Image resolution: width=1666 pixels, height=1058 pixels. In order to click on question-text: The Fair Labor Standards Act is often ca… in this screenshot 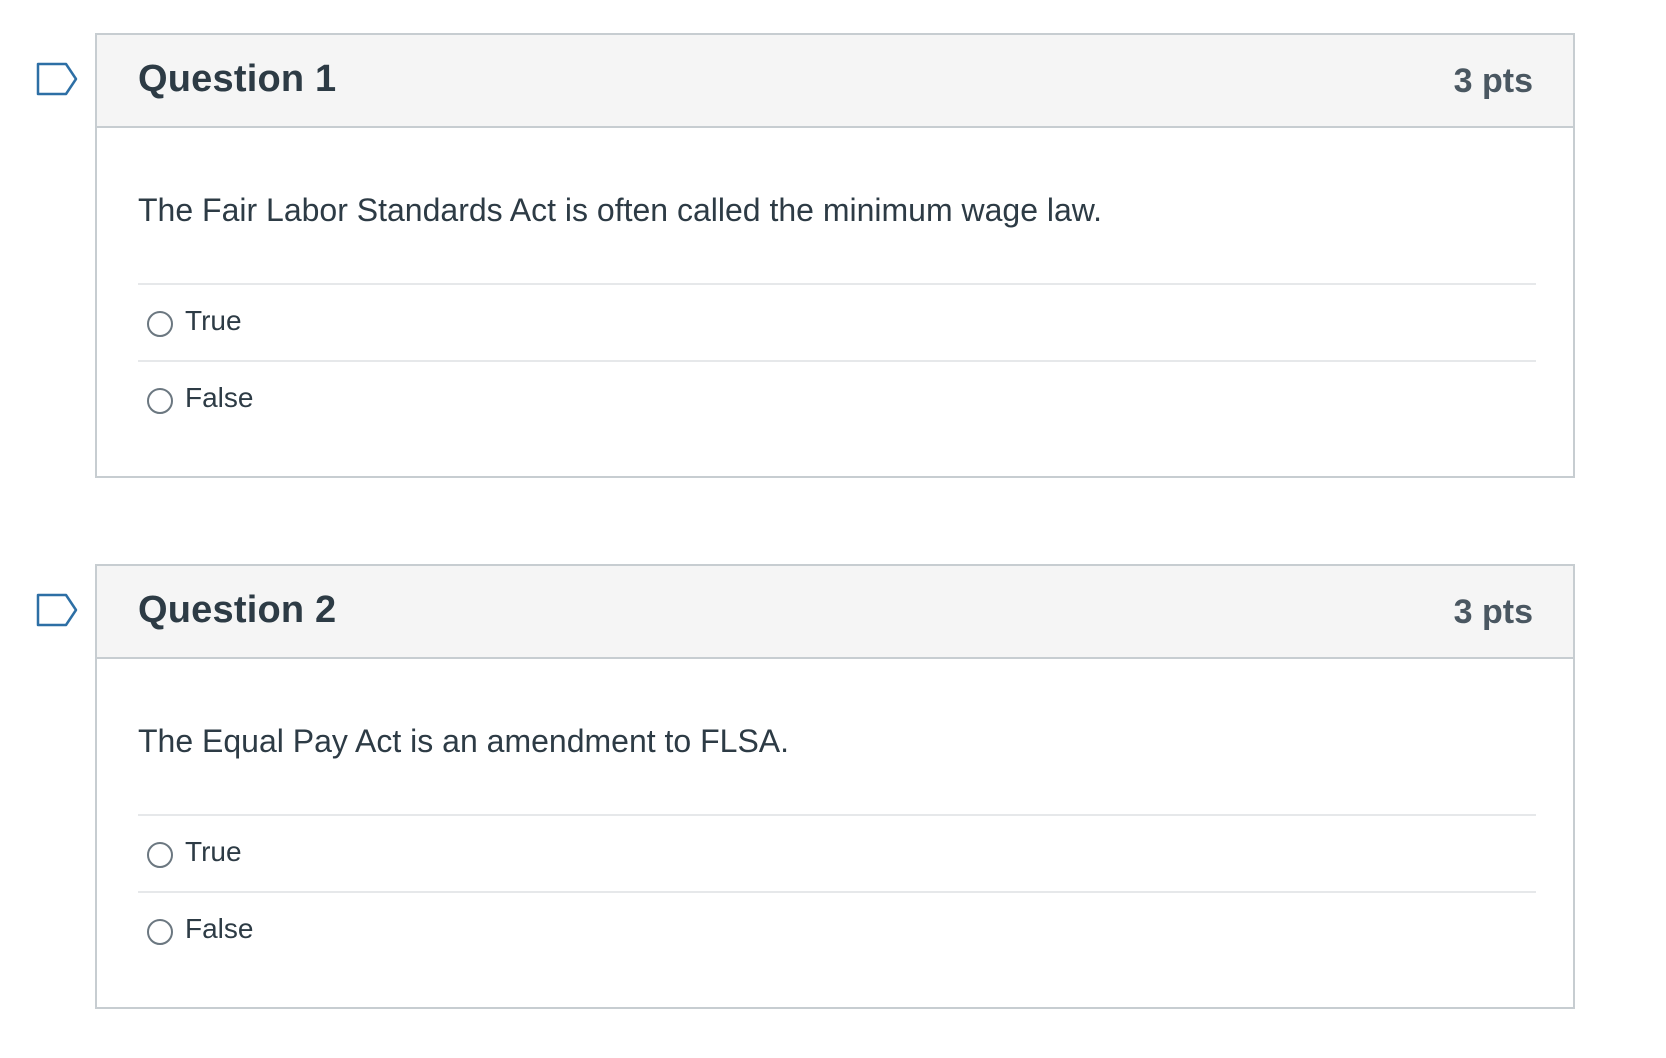, I will do `click(620, 210)`.